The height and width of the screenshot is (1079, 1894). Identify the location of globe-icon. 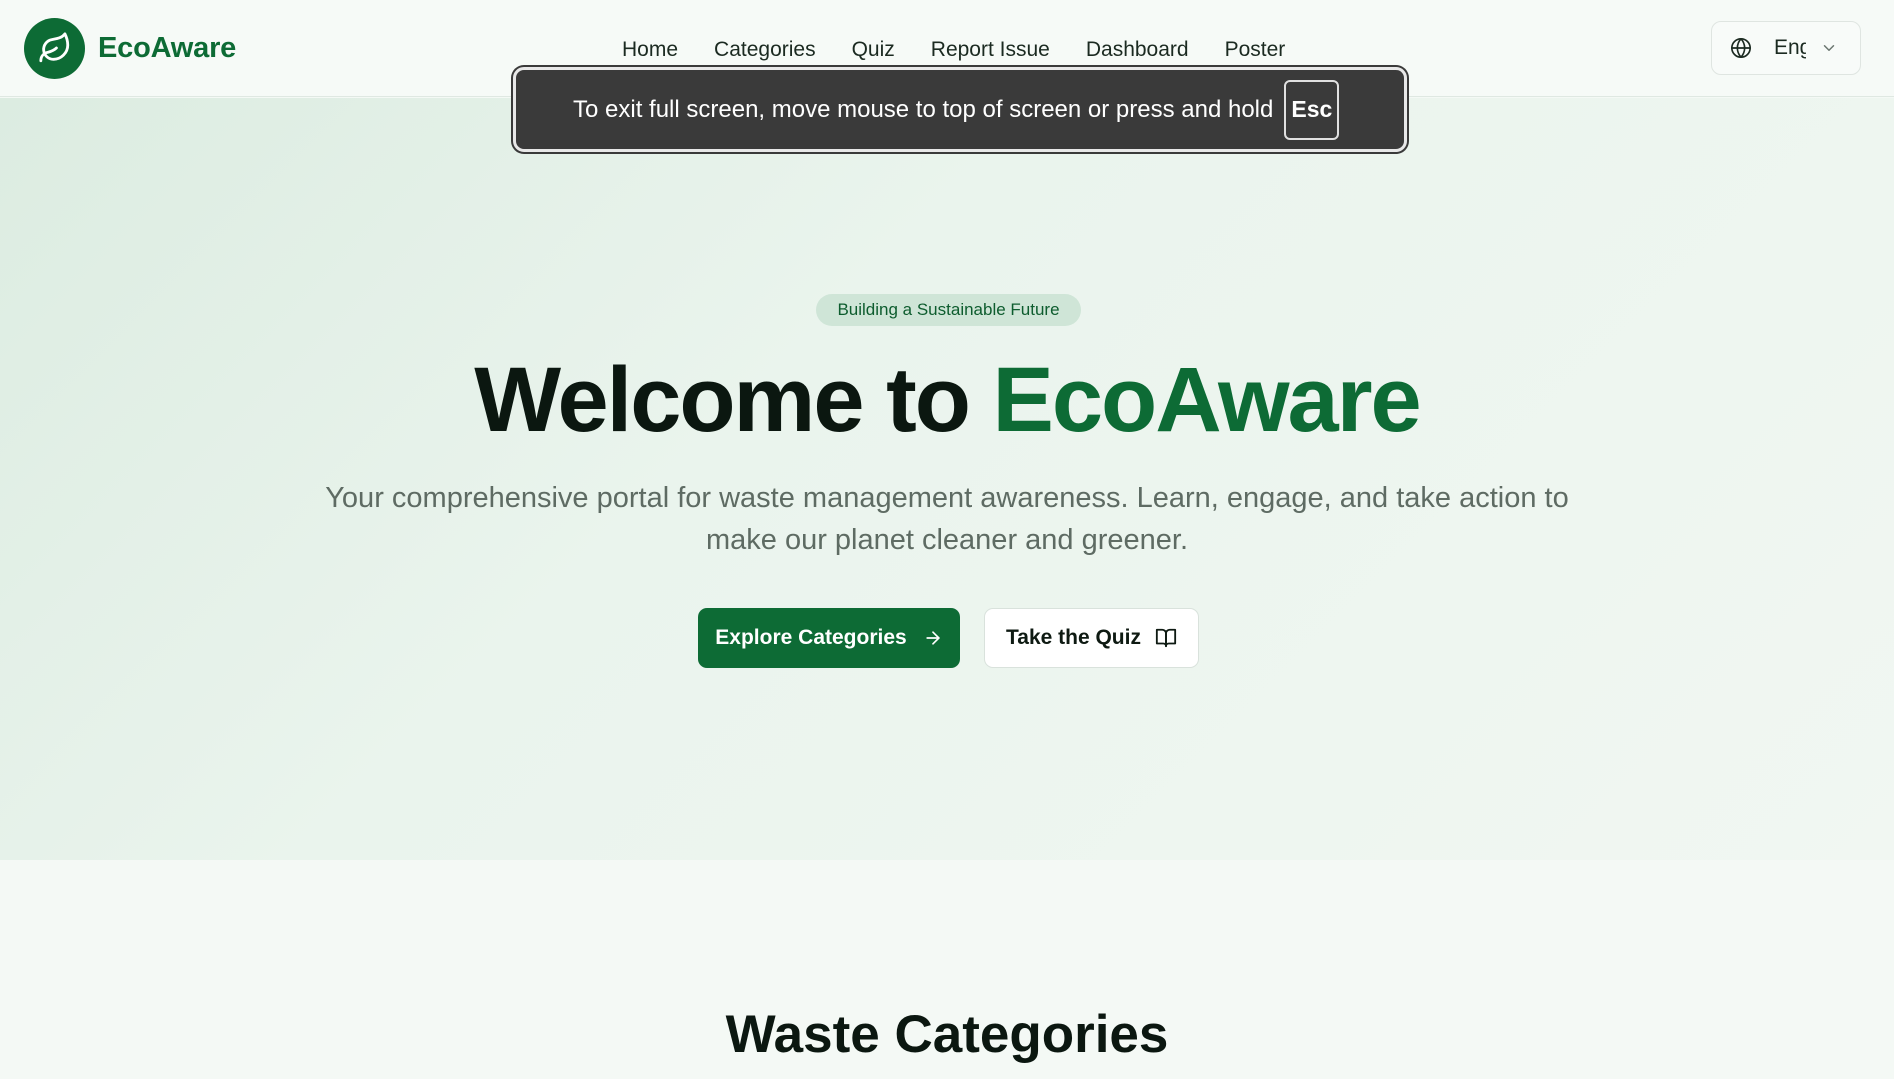
(1741, 48).